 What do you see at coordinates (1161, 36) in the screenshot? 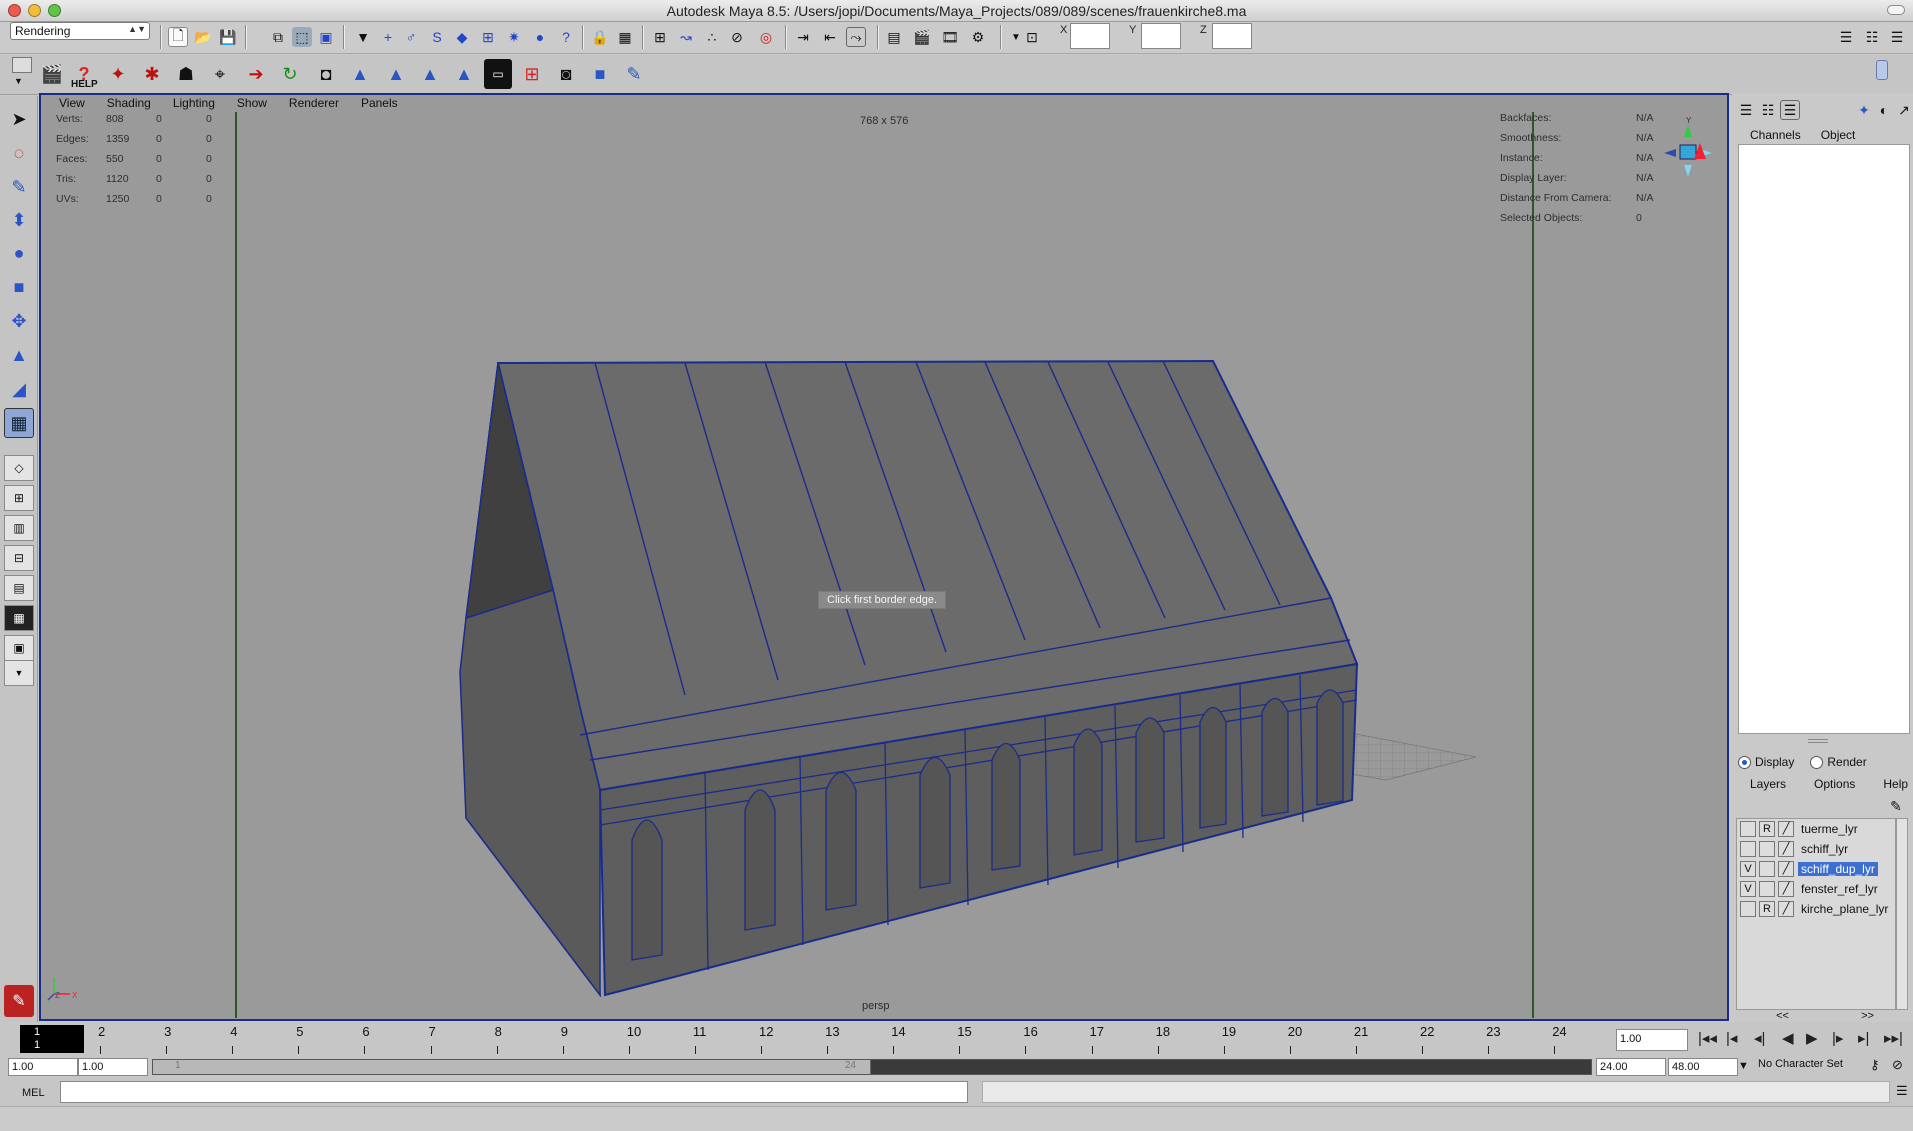
I see `y-field` at bounding box center [1161, 36].